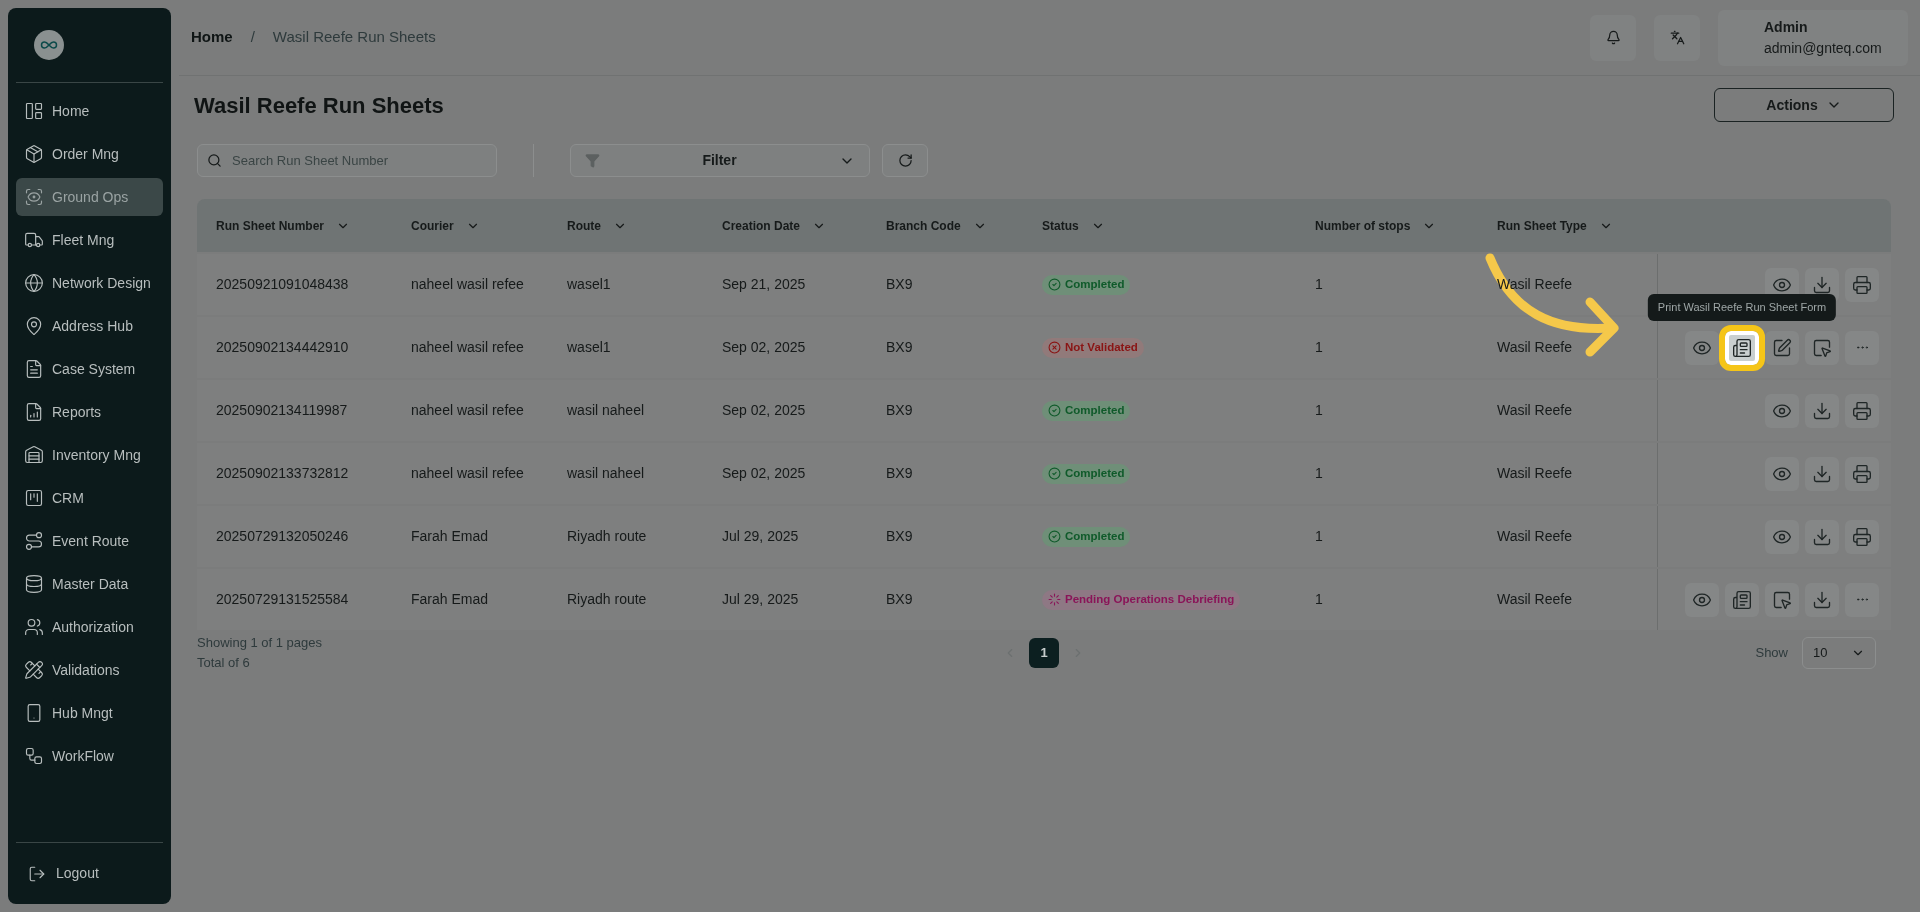 The image size is (1920, 912). Describe the element at coordinates (1782, 347) in the screenshot. I see `edit-button` at that location.